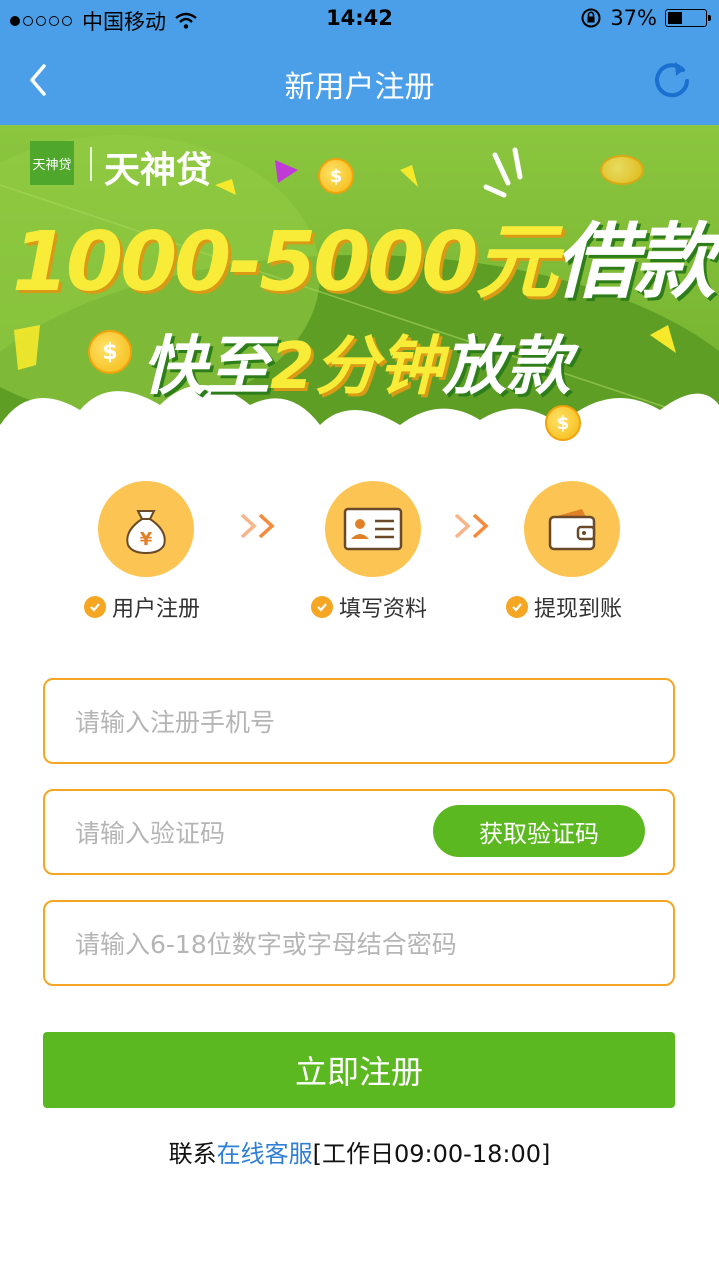  I want to click on orientation-lock-icon, so click(591, 18).